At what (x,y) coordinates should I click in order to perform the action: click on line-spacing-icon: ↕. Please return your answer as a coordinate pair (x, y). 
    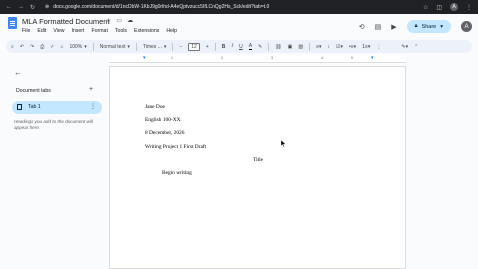
    Looking at the image, I should click on (329, 47).